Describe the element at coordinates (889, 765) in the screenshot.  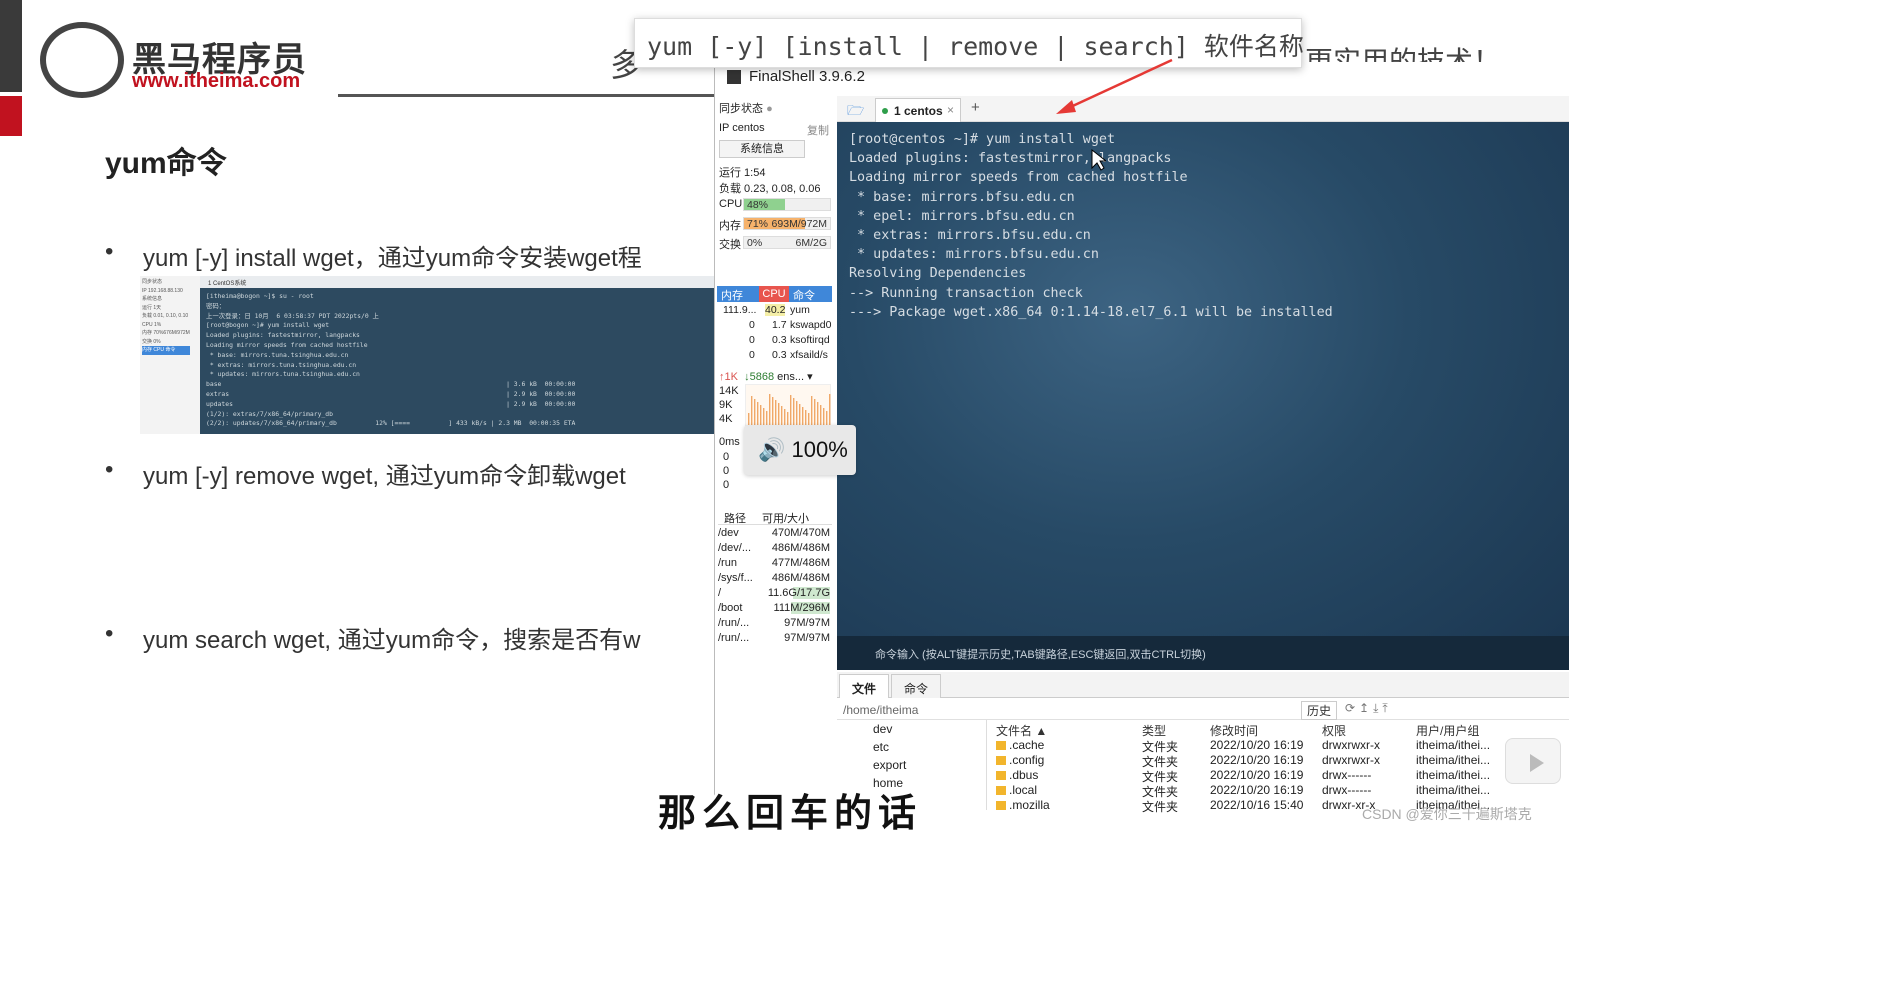
I see `tree-item: export` at that location.